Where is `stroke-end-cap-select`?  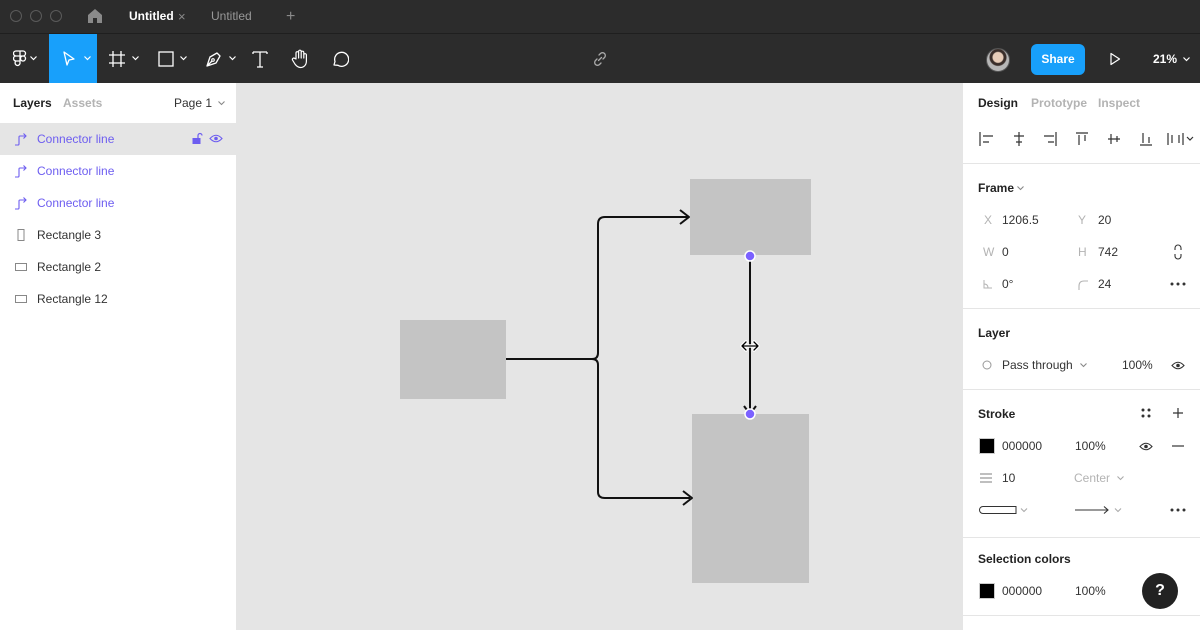 stroke-end-cap-select is located at coordinates (1104, 510).